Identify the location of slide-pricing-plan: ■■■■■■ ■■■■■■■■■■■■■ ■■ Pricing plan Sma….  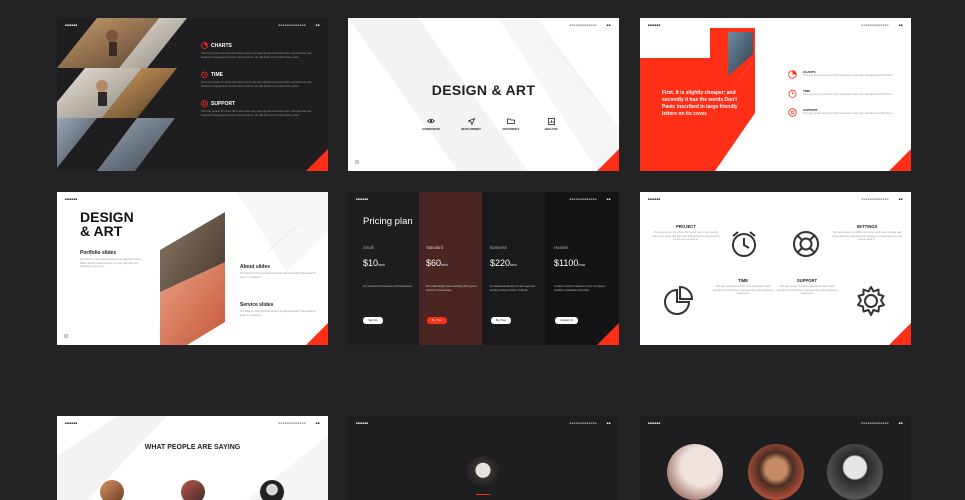
(483, 268).